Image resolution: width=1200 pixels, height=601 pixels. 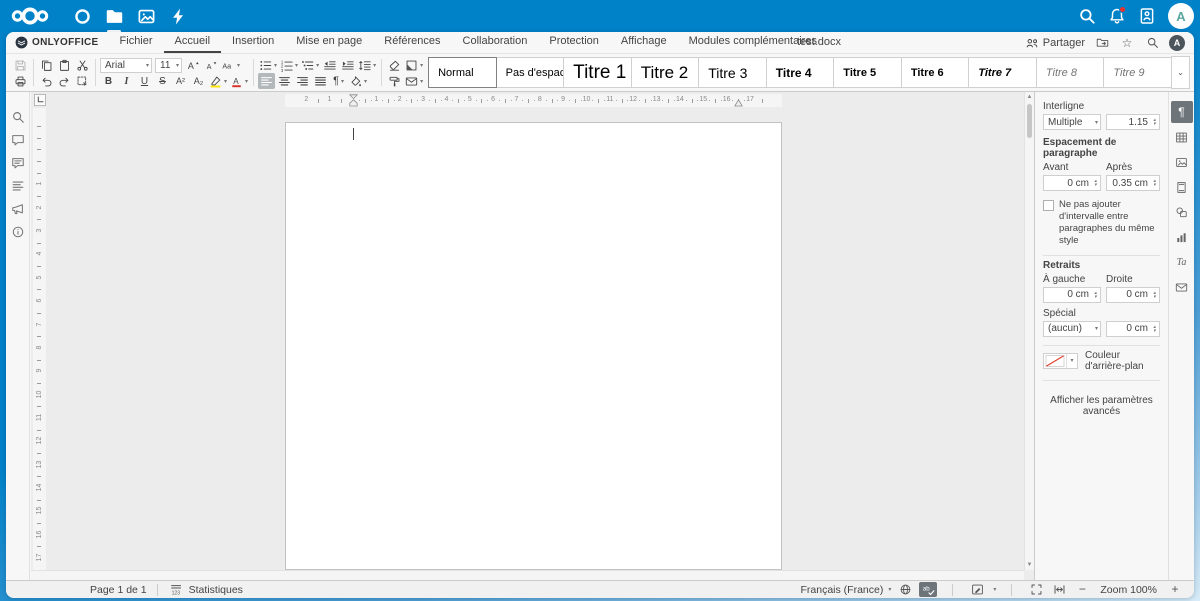 I want to click on numbering-button: 1 2 3 ▾, so click(x=289, y=65).